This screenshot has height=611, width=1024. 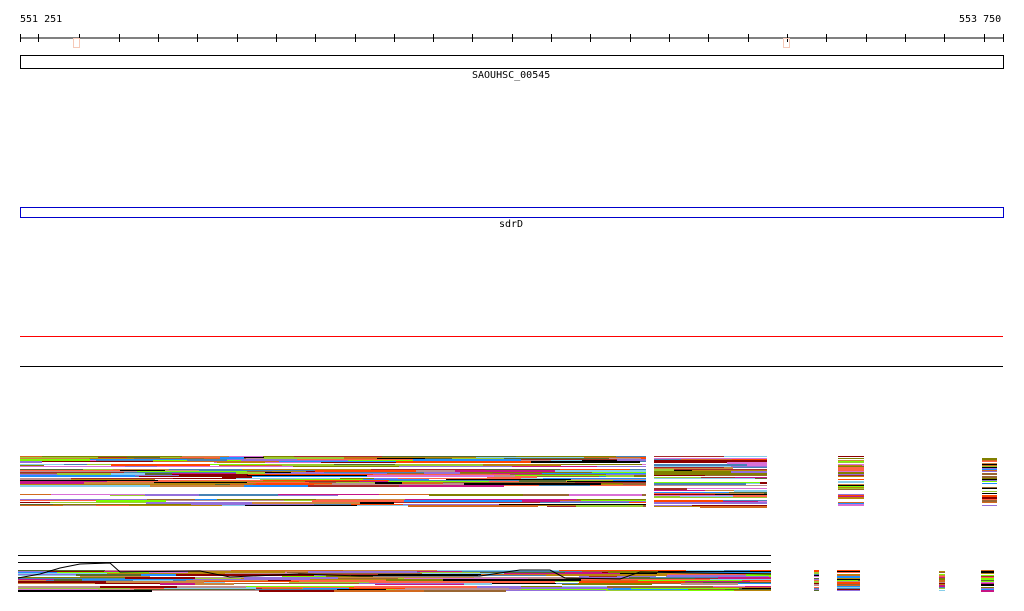 I want to click on gene-label-sdrd: sdrD, so click(x=511, y=224).